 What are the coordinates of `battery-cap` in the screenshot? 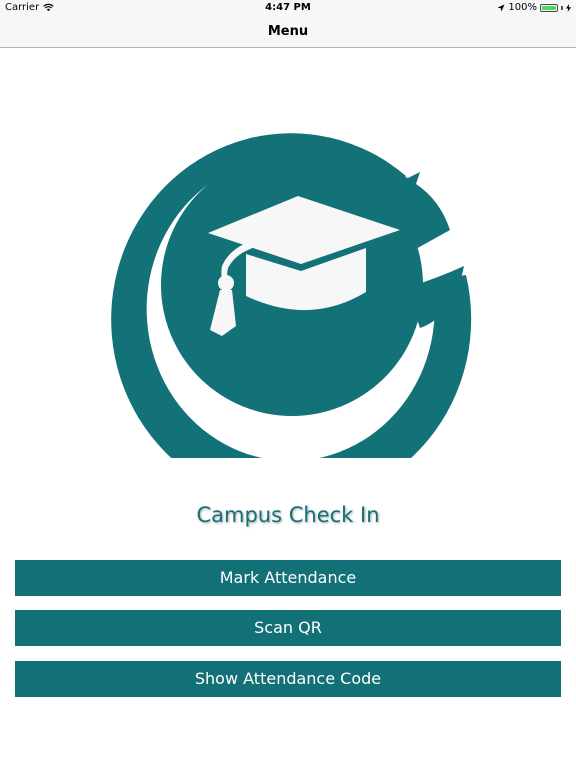 It's located at (562, 7).